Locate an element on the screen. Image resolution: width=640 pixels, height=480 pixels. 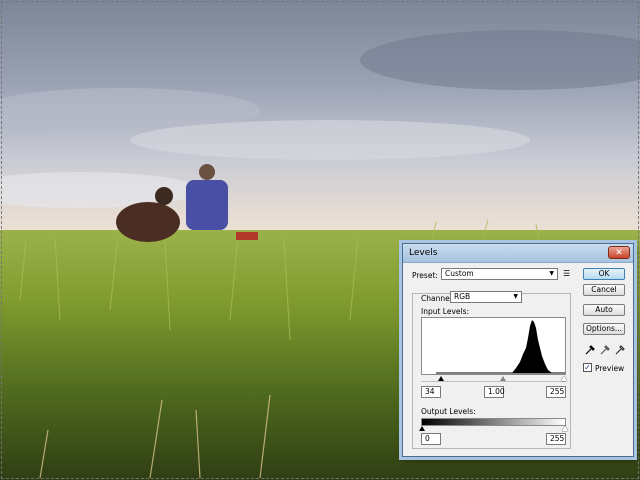
histogram-graph is located at coordinates (500, 347).